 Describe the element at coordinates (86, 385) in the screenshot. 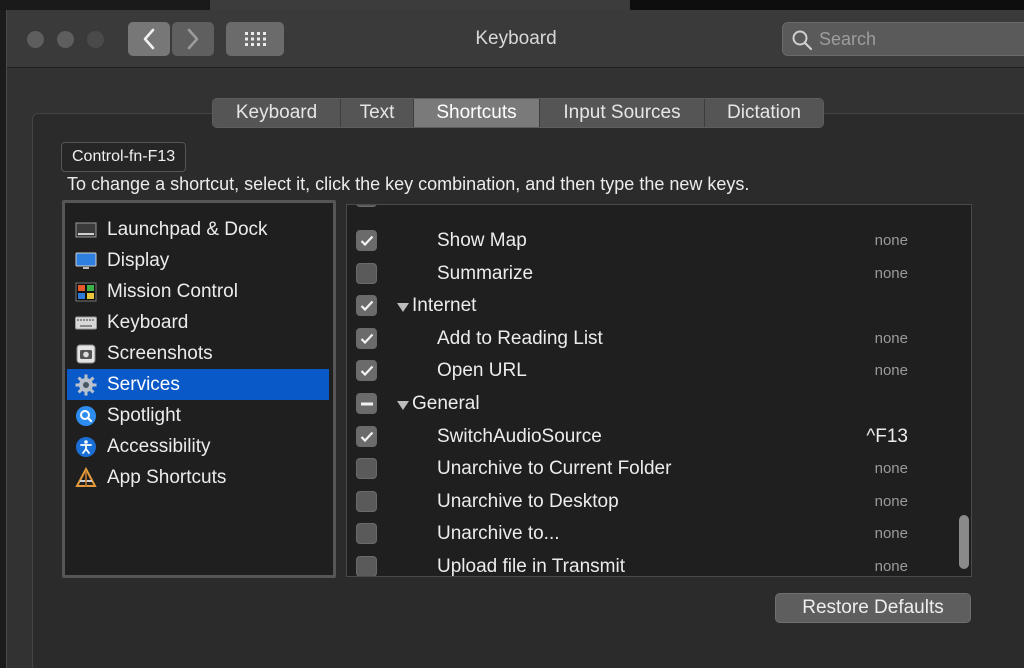

I see `gear-icon` at that location.